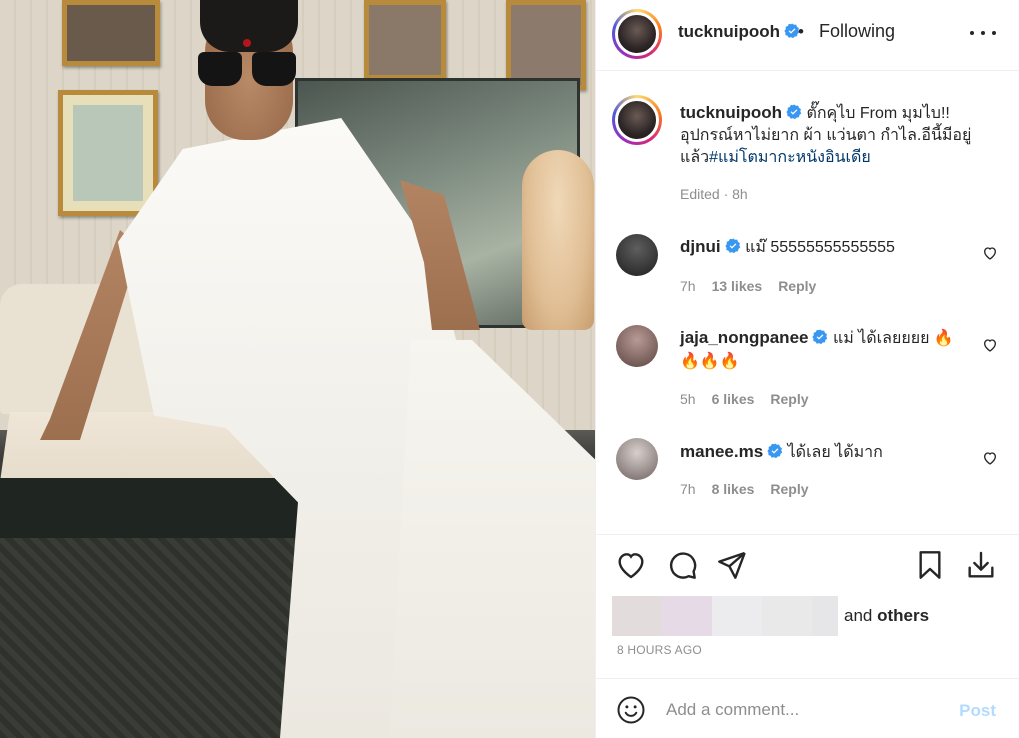  Describe the element at coordinates (558, 240) in the screenshot. I see `photo-mannequin` at that location.